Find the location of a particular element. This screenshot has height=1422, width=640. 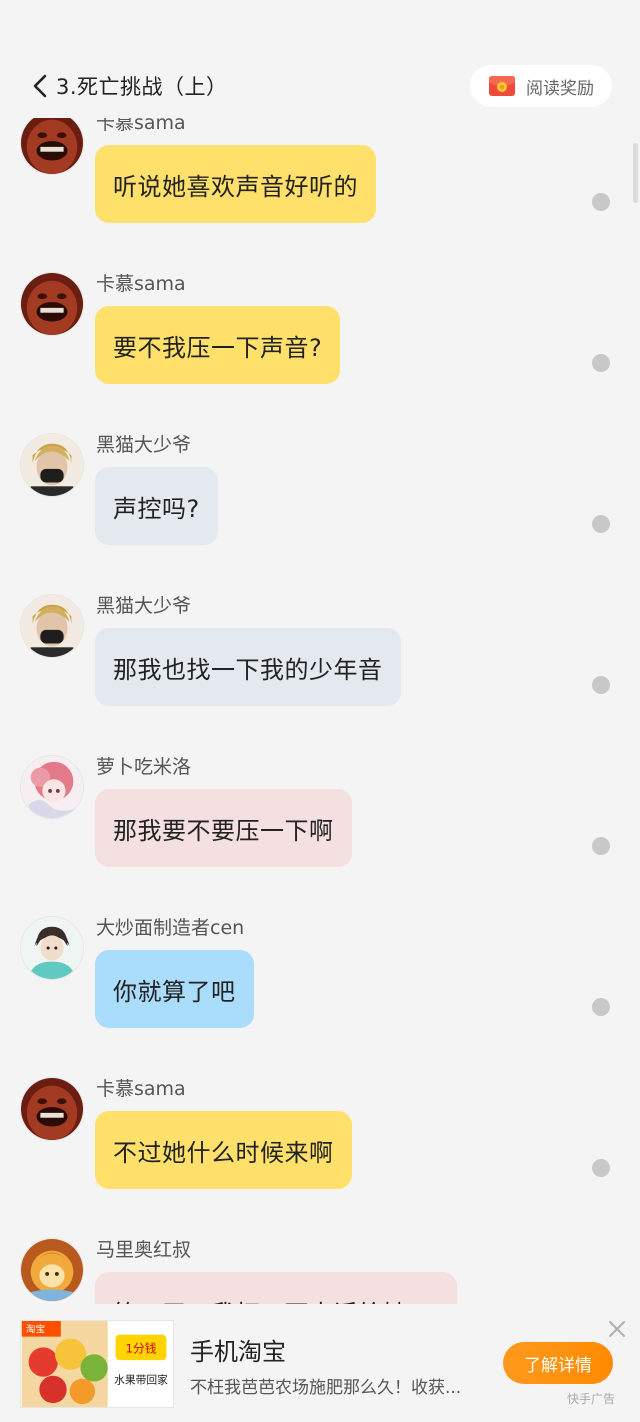

top-bar: 3.死亡挑战（上） 阅读奖励 is located at coordinates (320, 59).